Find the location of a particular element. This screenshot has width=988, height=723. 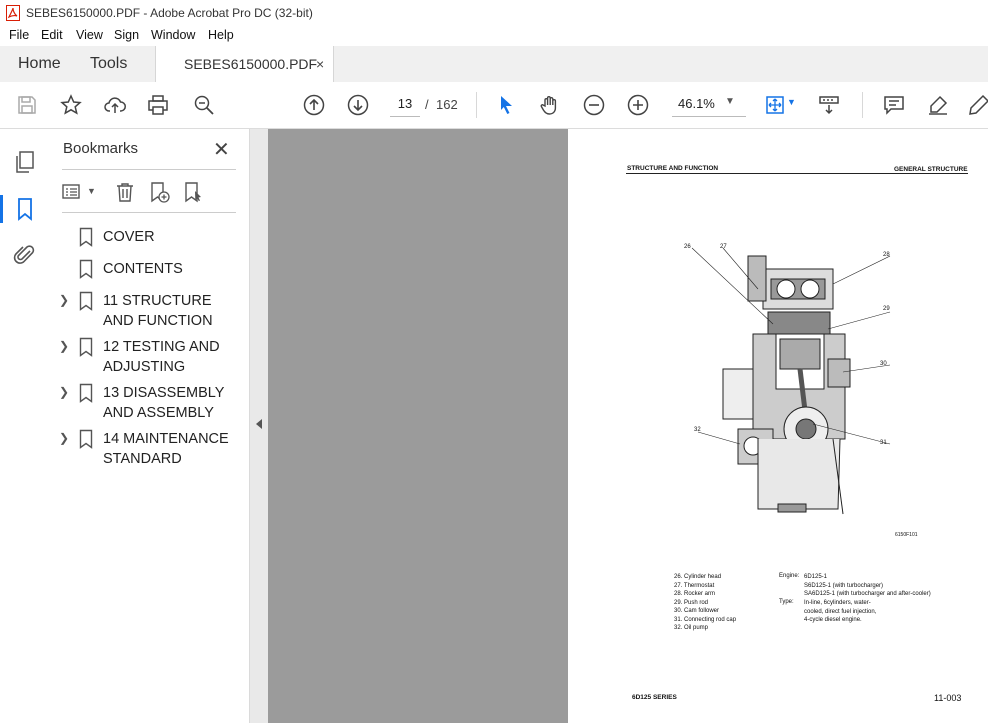

zoom-dropdown-chevron-icon: ▼ is located at coordinates (730, 101).